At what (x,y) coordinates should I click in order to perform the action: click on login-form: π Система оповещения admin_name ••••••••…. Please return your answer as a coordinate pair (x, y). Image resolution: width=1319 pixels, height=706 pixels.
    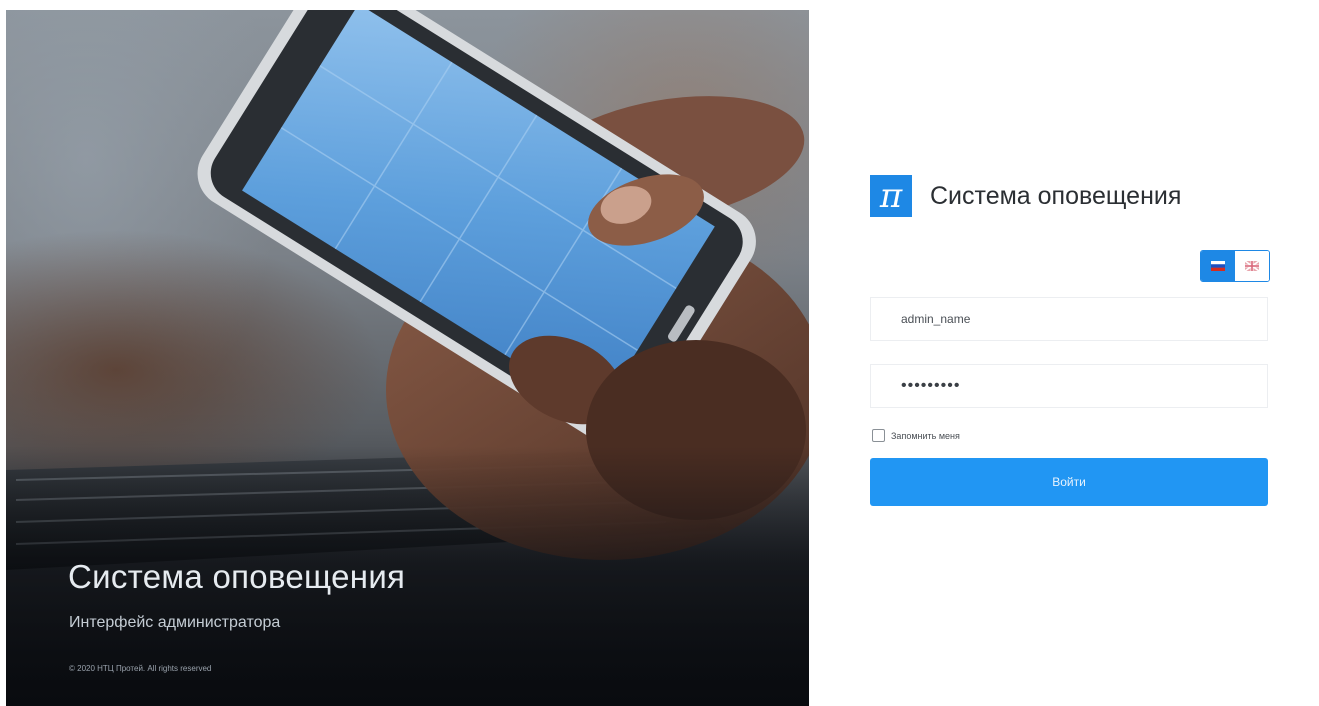
    Looking at the image, I should click on (1070, 340).